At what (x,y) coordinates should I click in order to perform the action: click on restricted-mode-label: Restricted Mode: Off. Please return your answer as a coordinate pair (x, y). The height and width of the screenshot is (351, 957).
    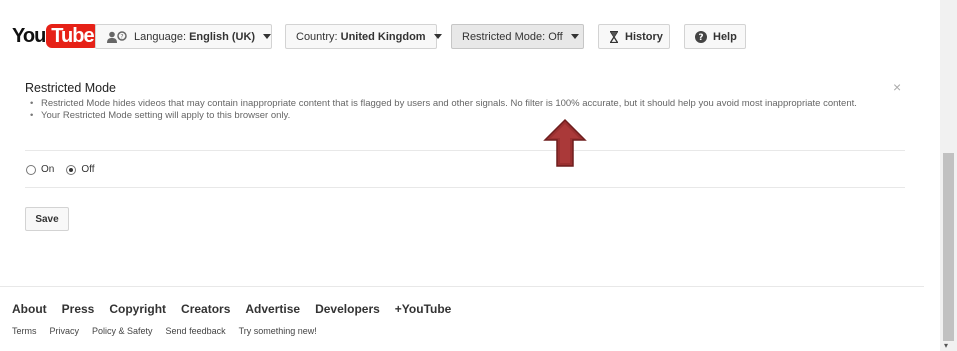
    Looking at the image, I should click on (512, 36).